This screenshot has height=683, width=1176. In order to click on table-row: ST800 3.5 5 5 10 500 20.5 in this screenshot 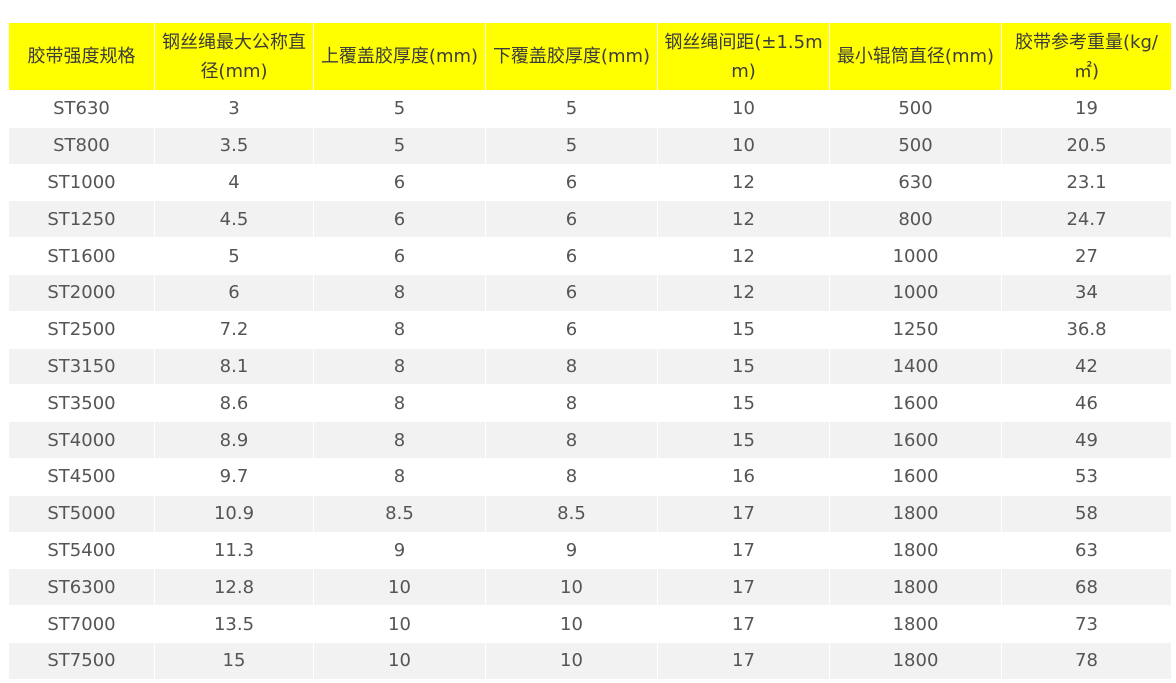, I will do `click(590, 145)`.